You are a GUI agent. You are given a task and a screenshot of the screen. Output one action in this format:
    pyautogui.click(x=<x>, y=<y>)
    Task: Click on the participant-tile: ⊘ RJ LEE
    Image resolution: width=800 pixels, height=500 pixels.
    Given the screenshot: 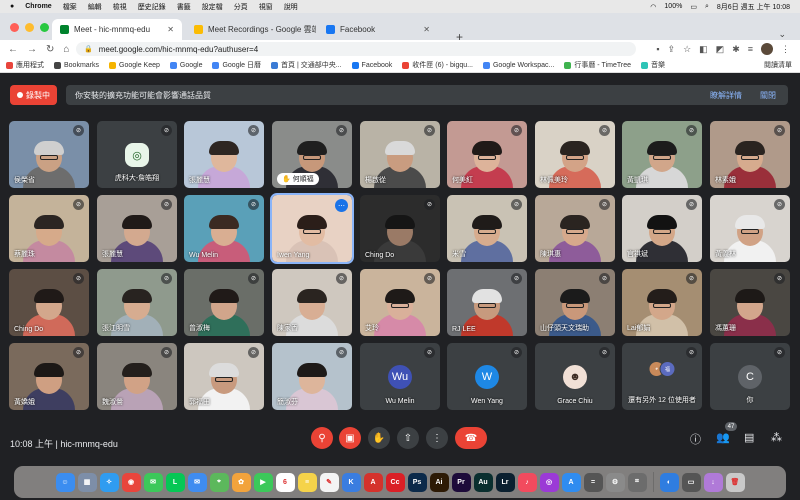 What is the action you would take?
    pyautogui.click(x=487, y=302)
    